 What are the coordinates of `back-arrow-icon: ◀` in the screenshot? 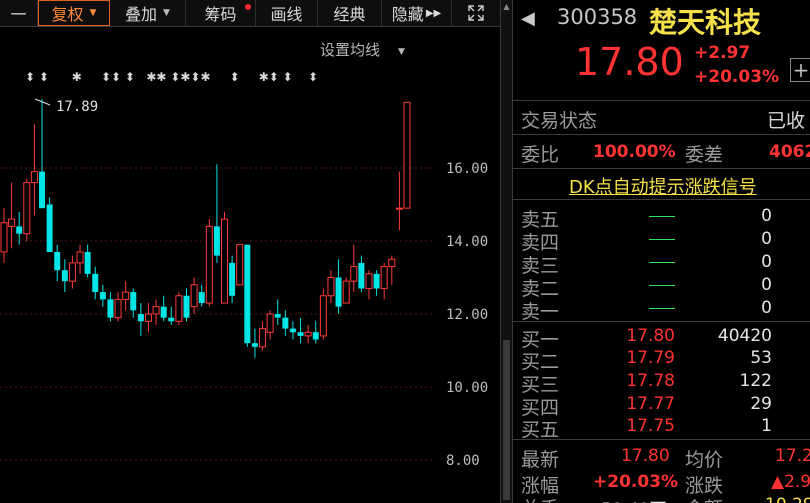 It's located at (528, 18).